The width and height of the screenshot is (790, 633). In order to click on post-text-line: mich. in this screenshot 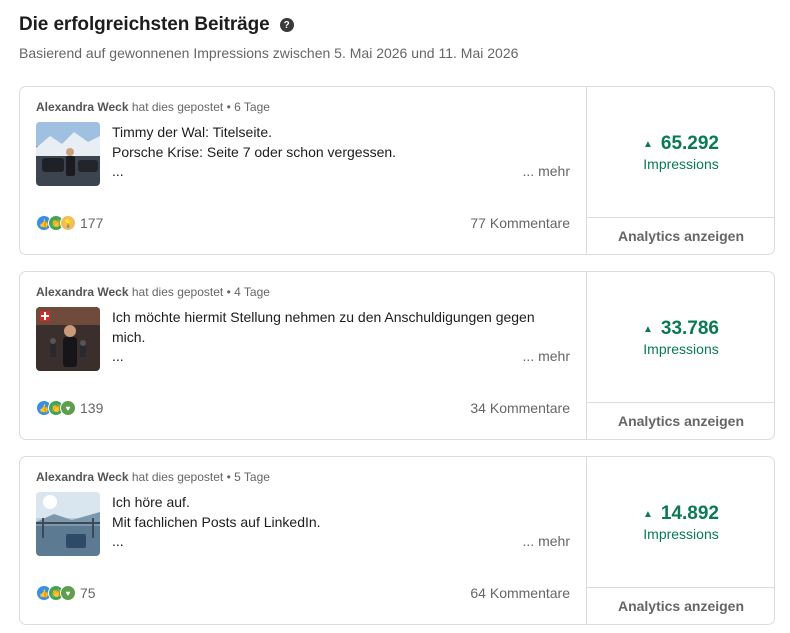, I will do `click(129, 336)`.